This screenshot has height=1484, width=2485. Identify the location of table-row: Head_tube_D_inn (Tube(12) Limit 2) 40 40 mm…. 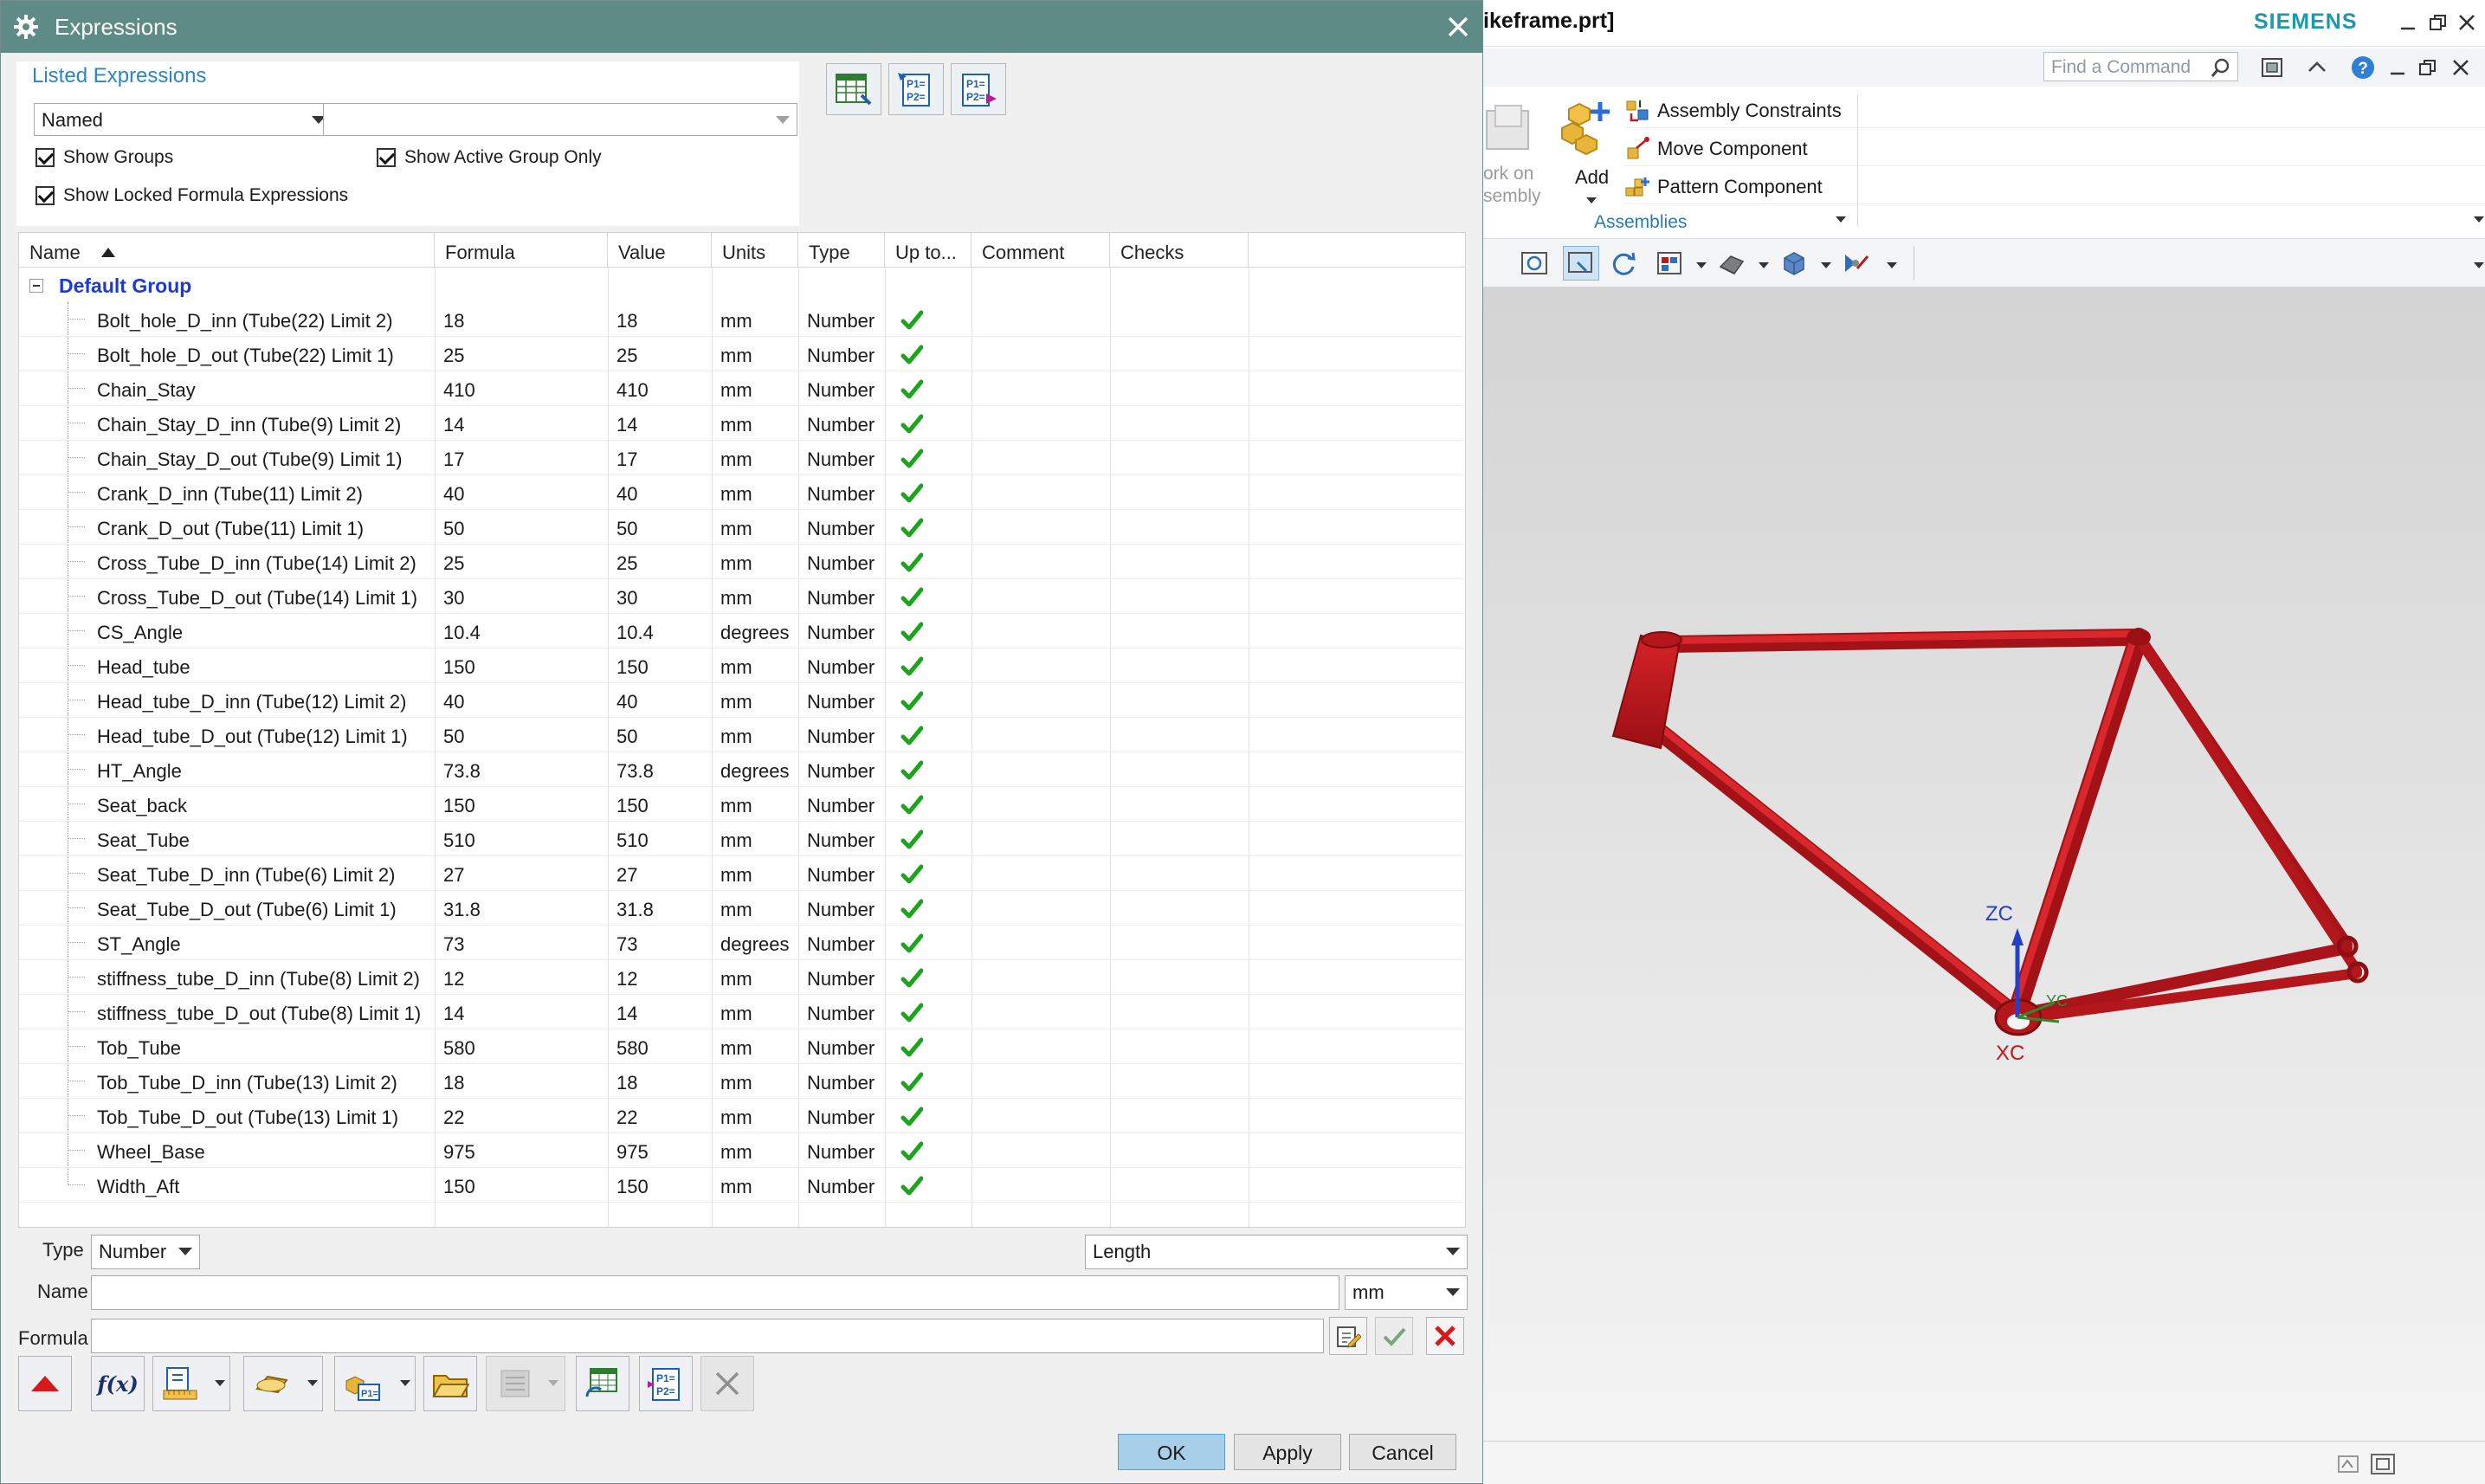
(742, 700).